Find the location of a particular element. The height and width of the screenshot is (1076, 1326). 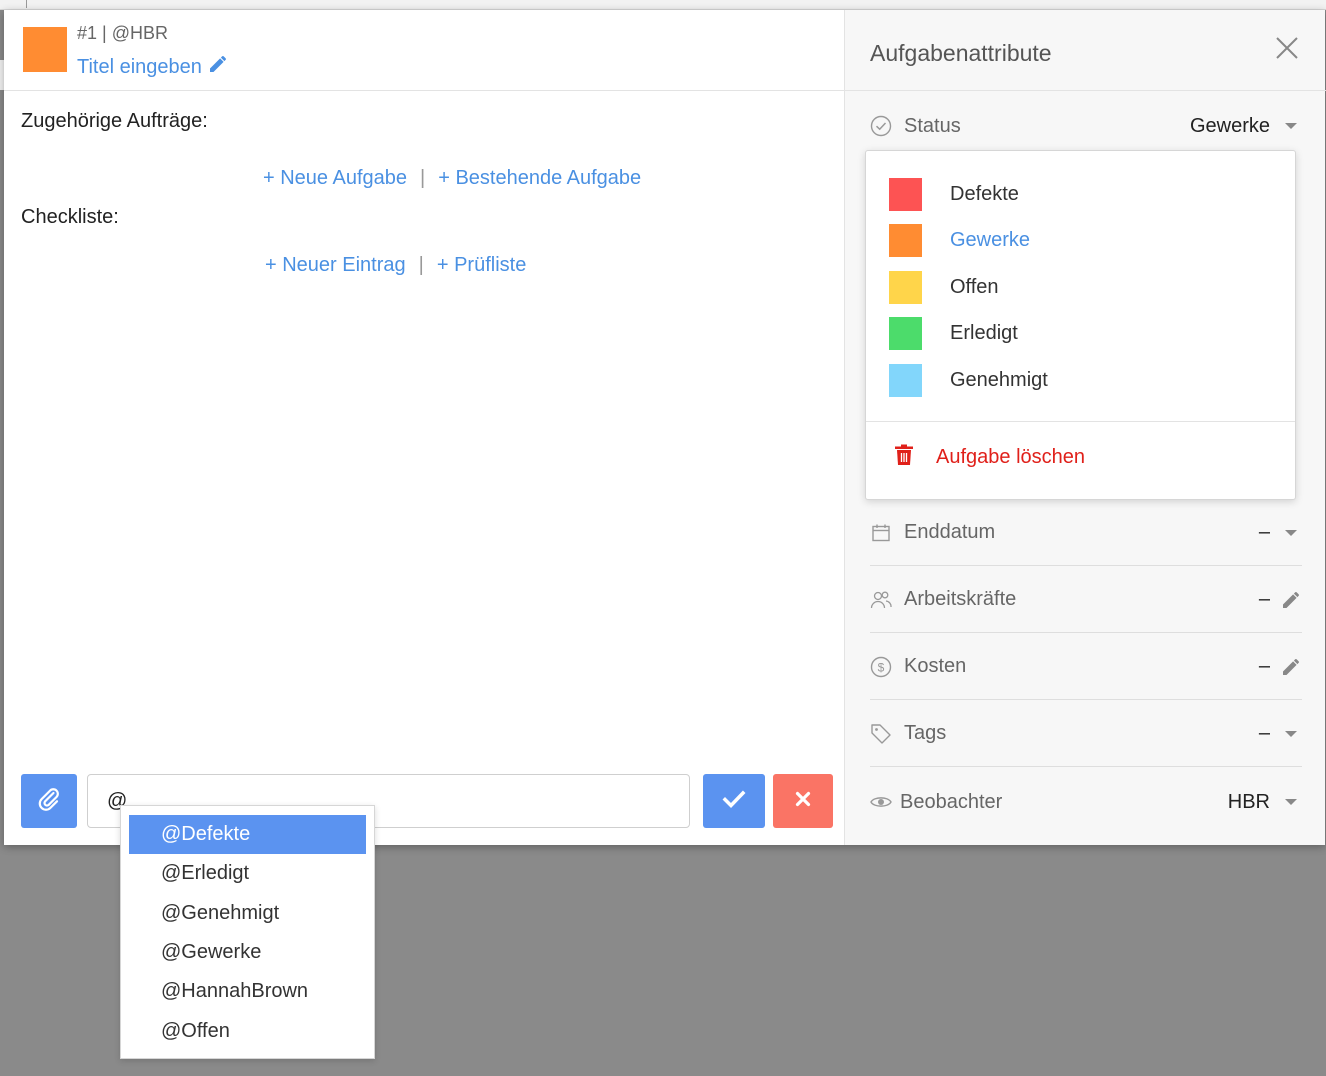

status-option-gewerke: Gewerke is located at coordinates (959, 240).